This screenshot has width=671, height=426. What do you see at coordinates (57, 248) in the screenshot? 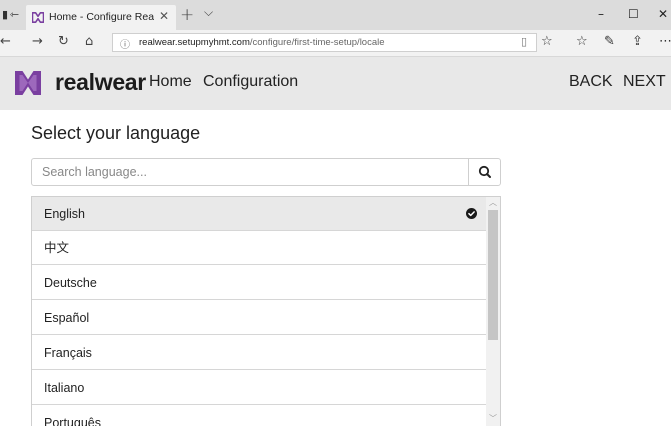
I see `language-label: 中文` at bounding box center [57, 248].